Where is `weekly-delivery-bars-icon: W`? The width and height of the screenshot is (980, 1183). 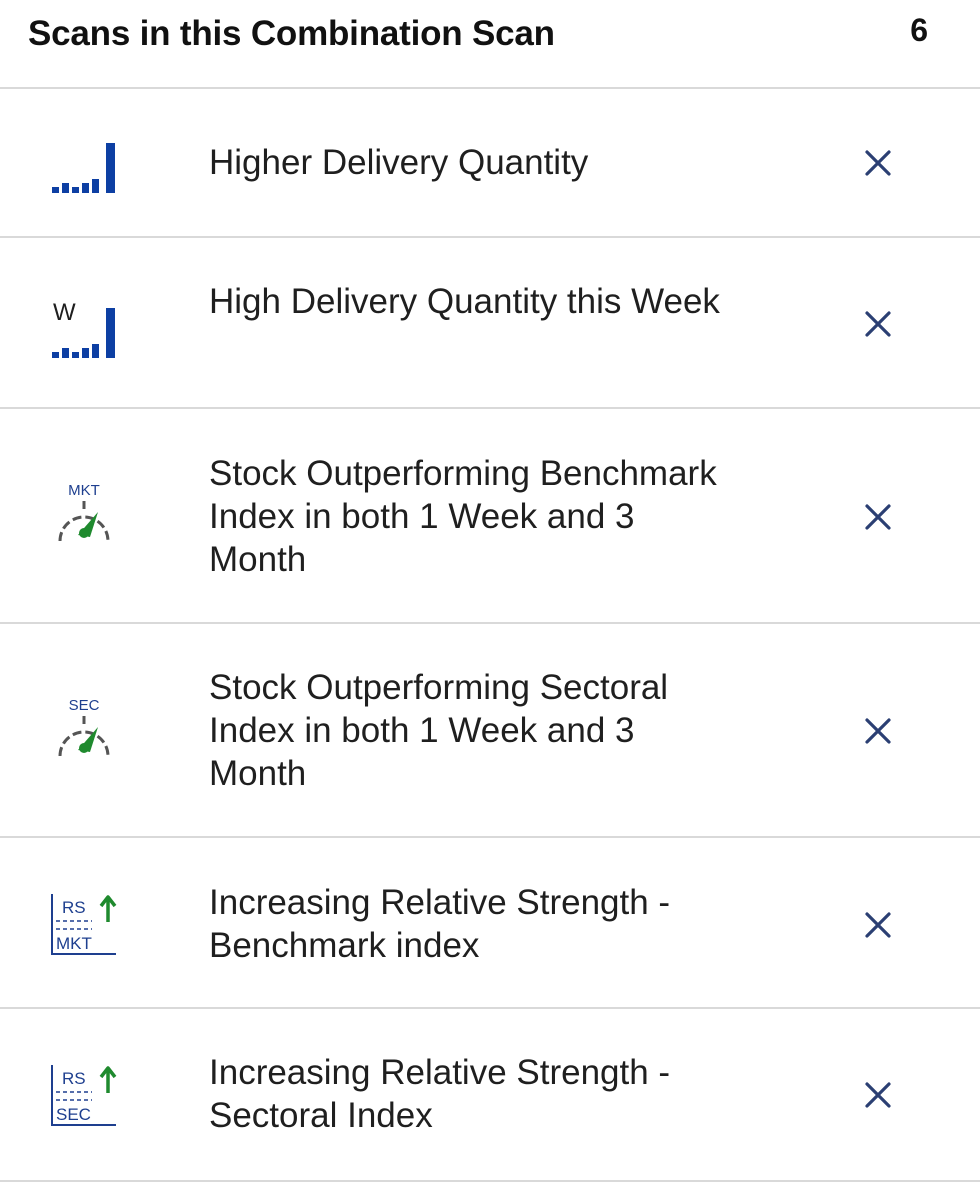 weekly-delivery-bars-icon: W is located at coordinates (84, 328).